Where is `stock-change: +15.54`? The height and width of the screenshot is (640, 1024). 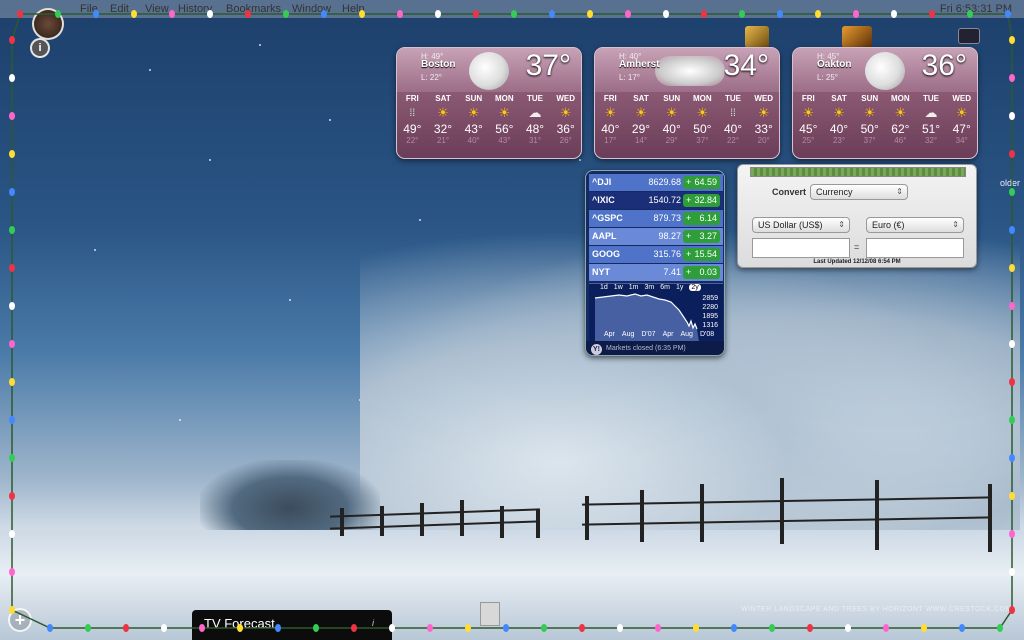 stock-change: +15.54 is located at coordinates (701, 254).